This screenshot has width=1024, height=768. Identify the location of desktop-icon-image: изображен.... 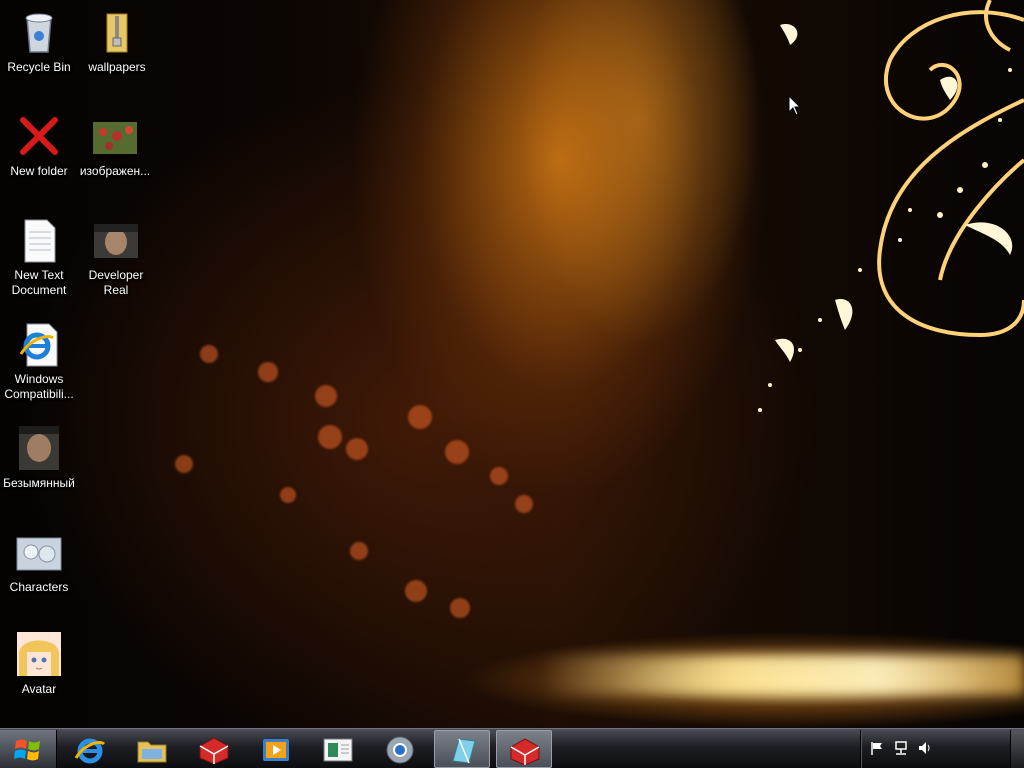
(115, 145).